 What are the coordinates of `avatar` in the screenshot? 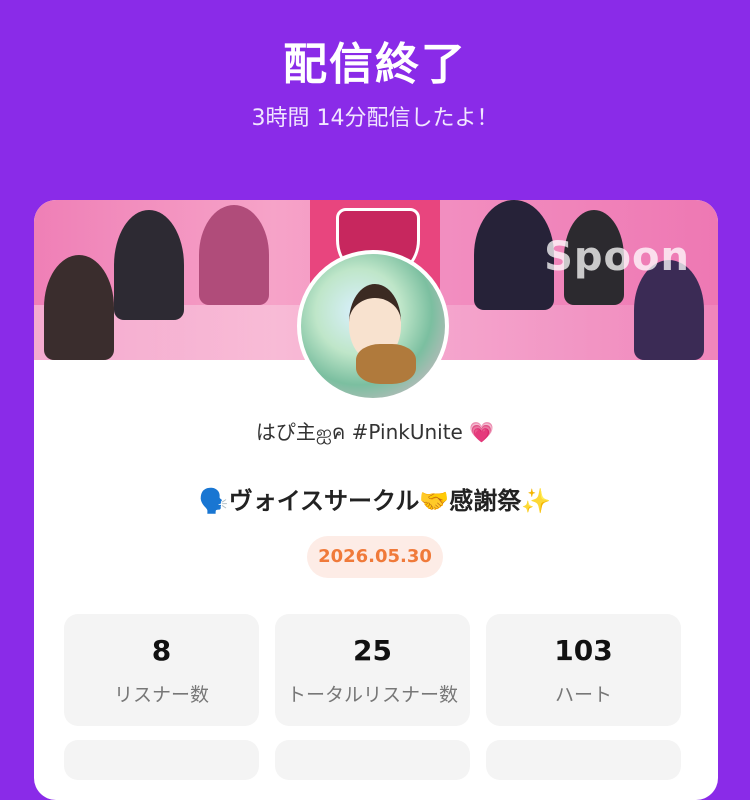 It's located at (373, 326).